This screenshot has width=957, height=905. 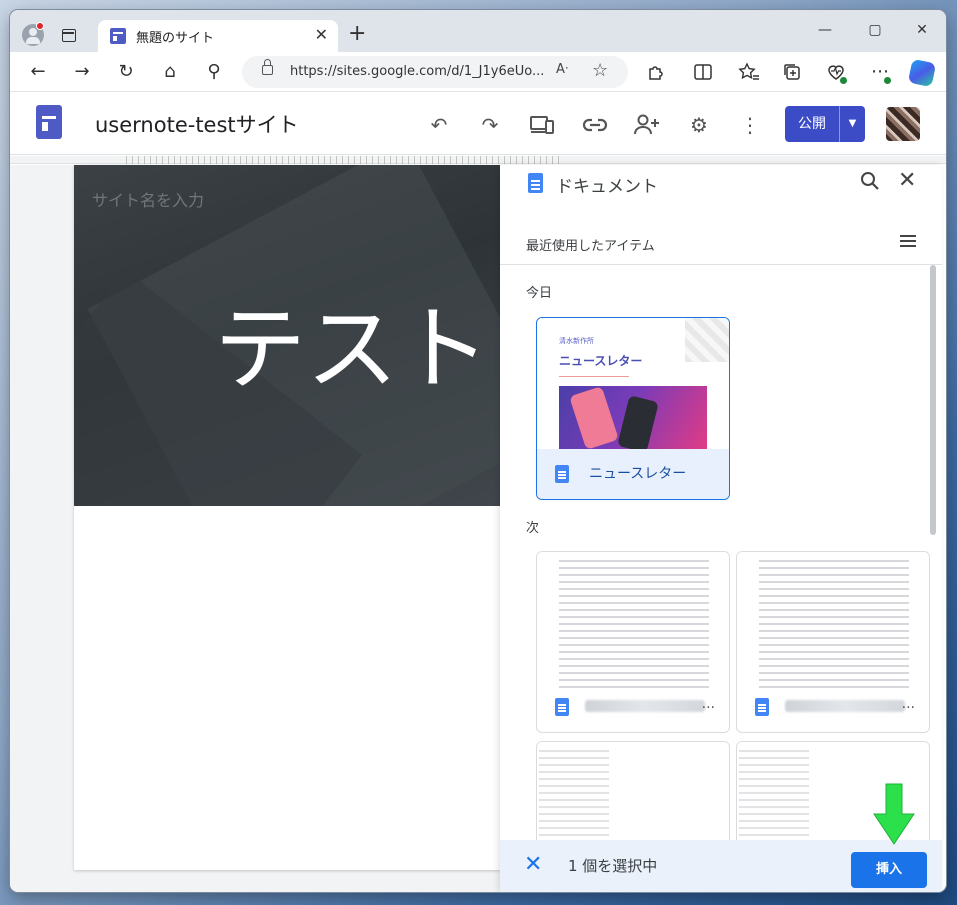 I want to click on favorite-star-icon: ☆, so click(x=600, y=70).